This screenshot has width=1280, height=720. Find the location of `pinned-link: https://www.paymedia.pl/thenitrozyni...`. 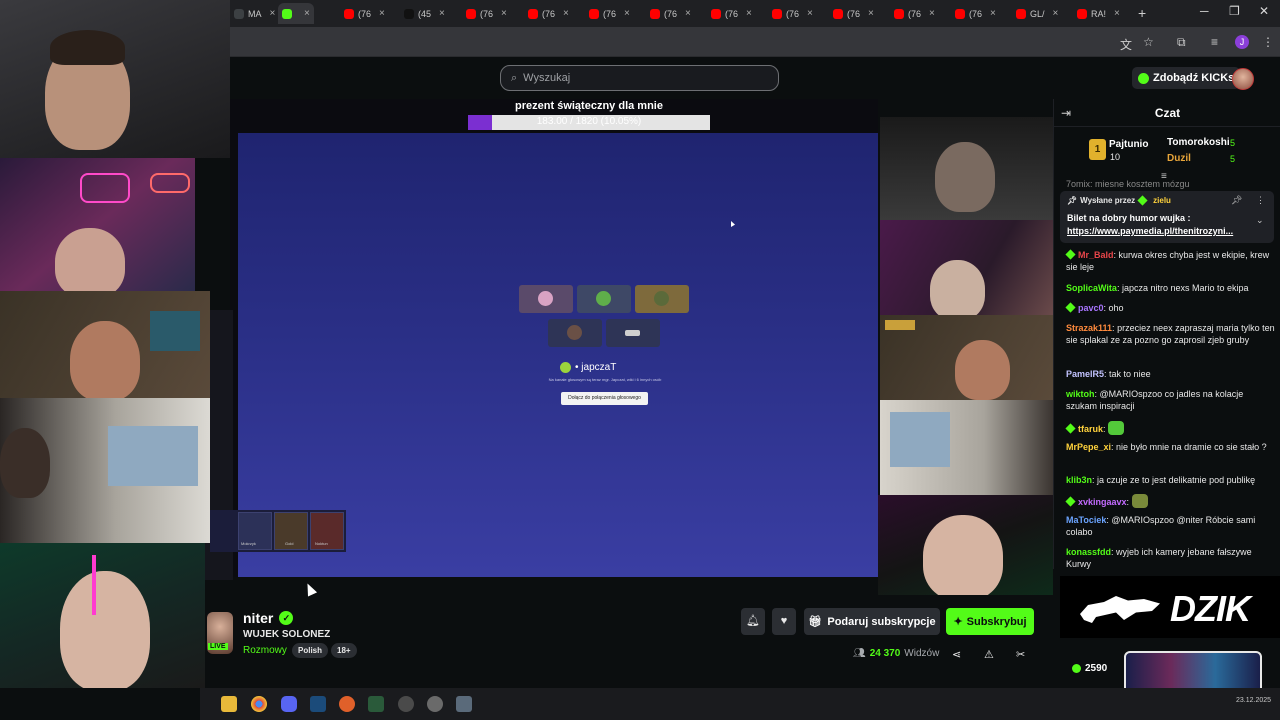

pinned-link: https://www.paymedia.pl/thenitrozyni... is located at coordinates (1167, 231).